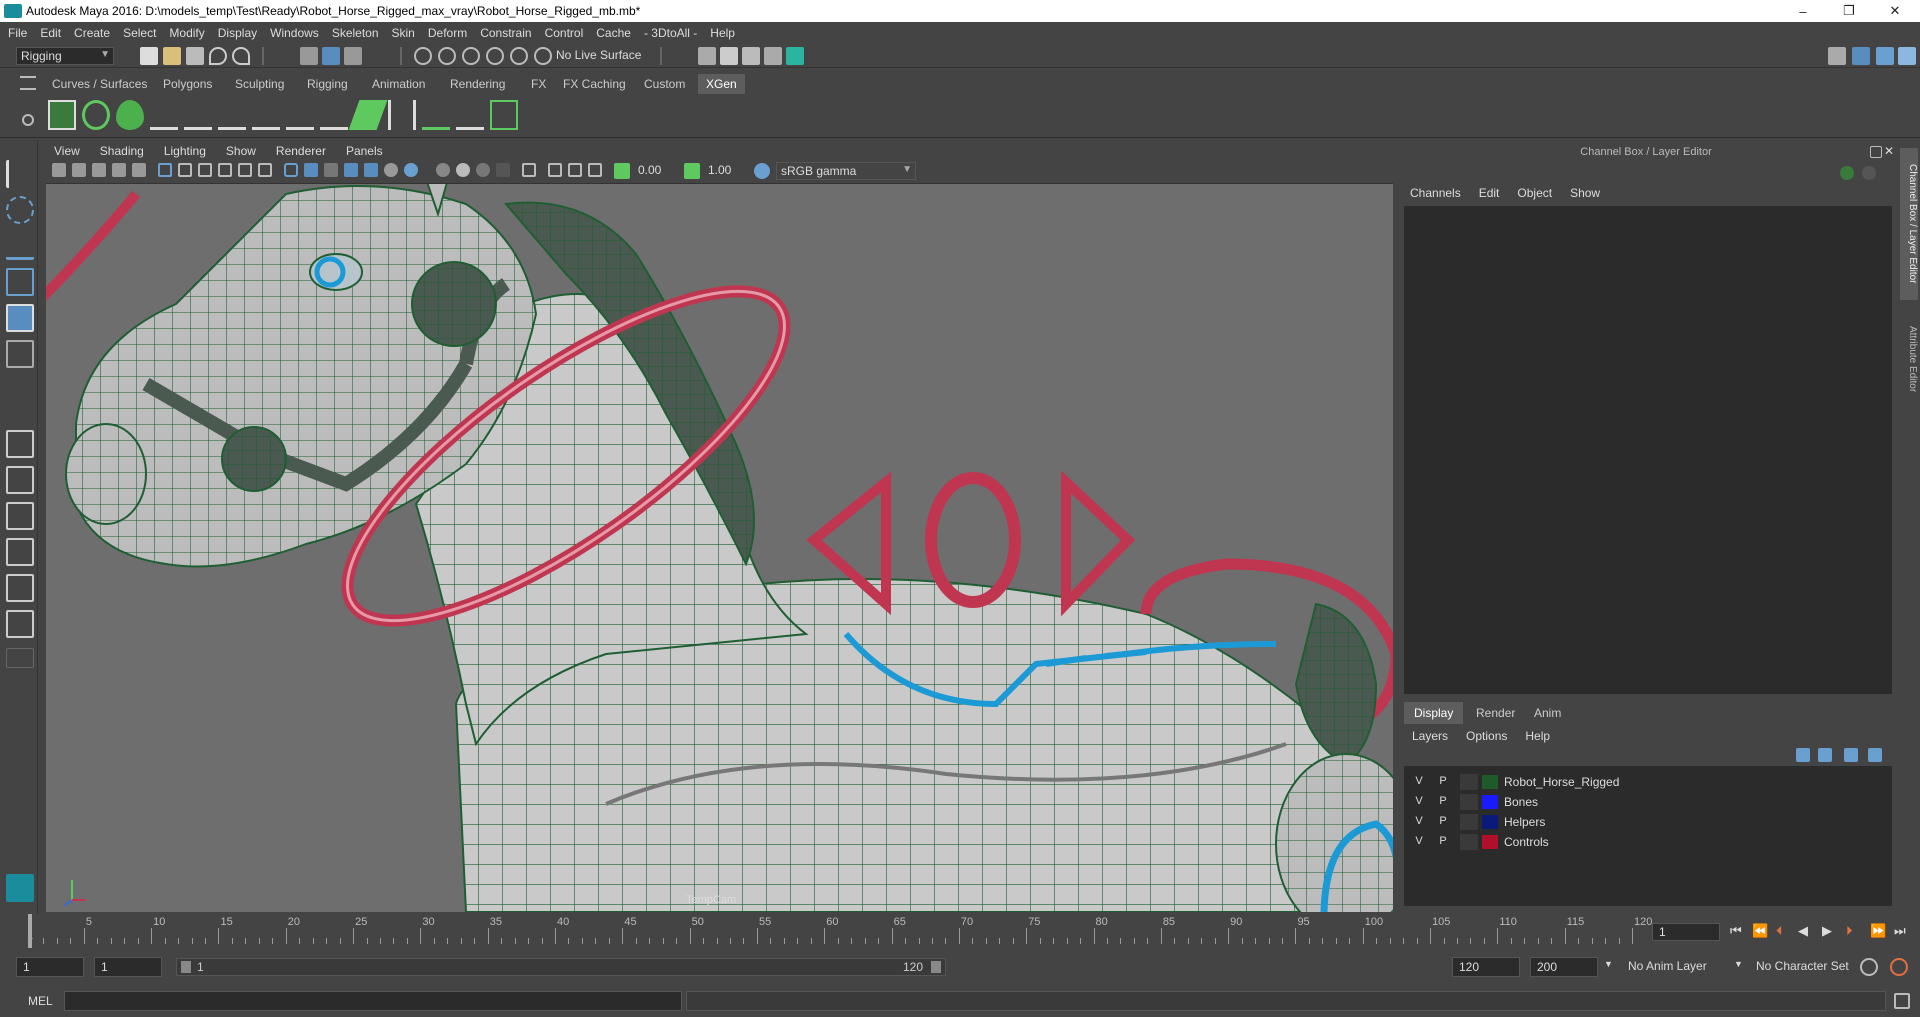 This screenshot has height=1017, width=1920. What do you see at coordinates (65, 56) in the screenshot?
I see `mode-selector: Rigging ▼` at bounding box center [65, 56].